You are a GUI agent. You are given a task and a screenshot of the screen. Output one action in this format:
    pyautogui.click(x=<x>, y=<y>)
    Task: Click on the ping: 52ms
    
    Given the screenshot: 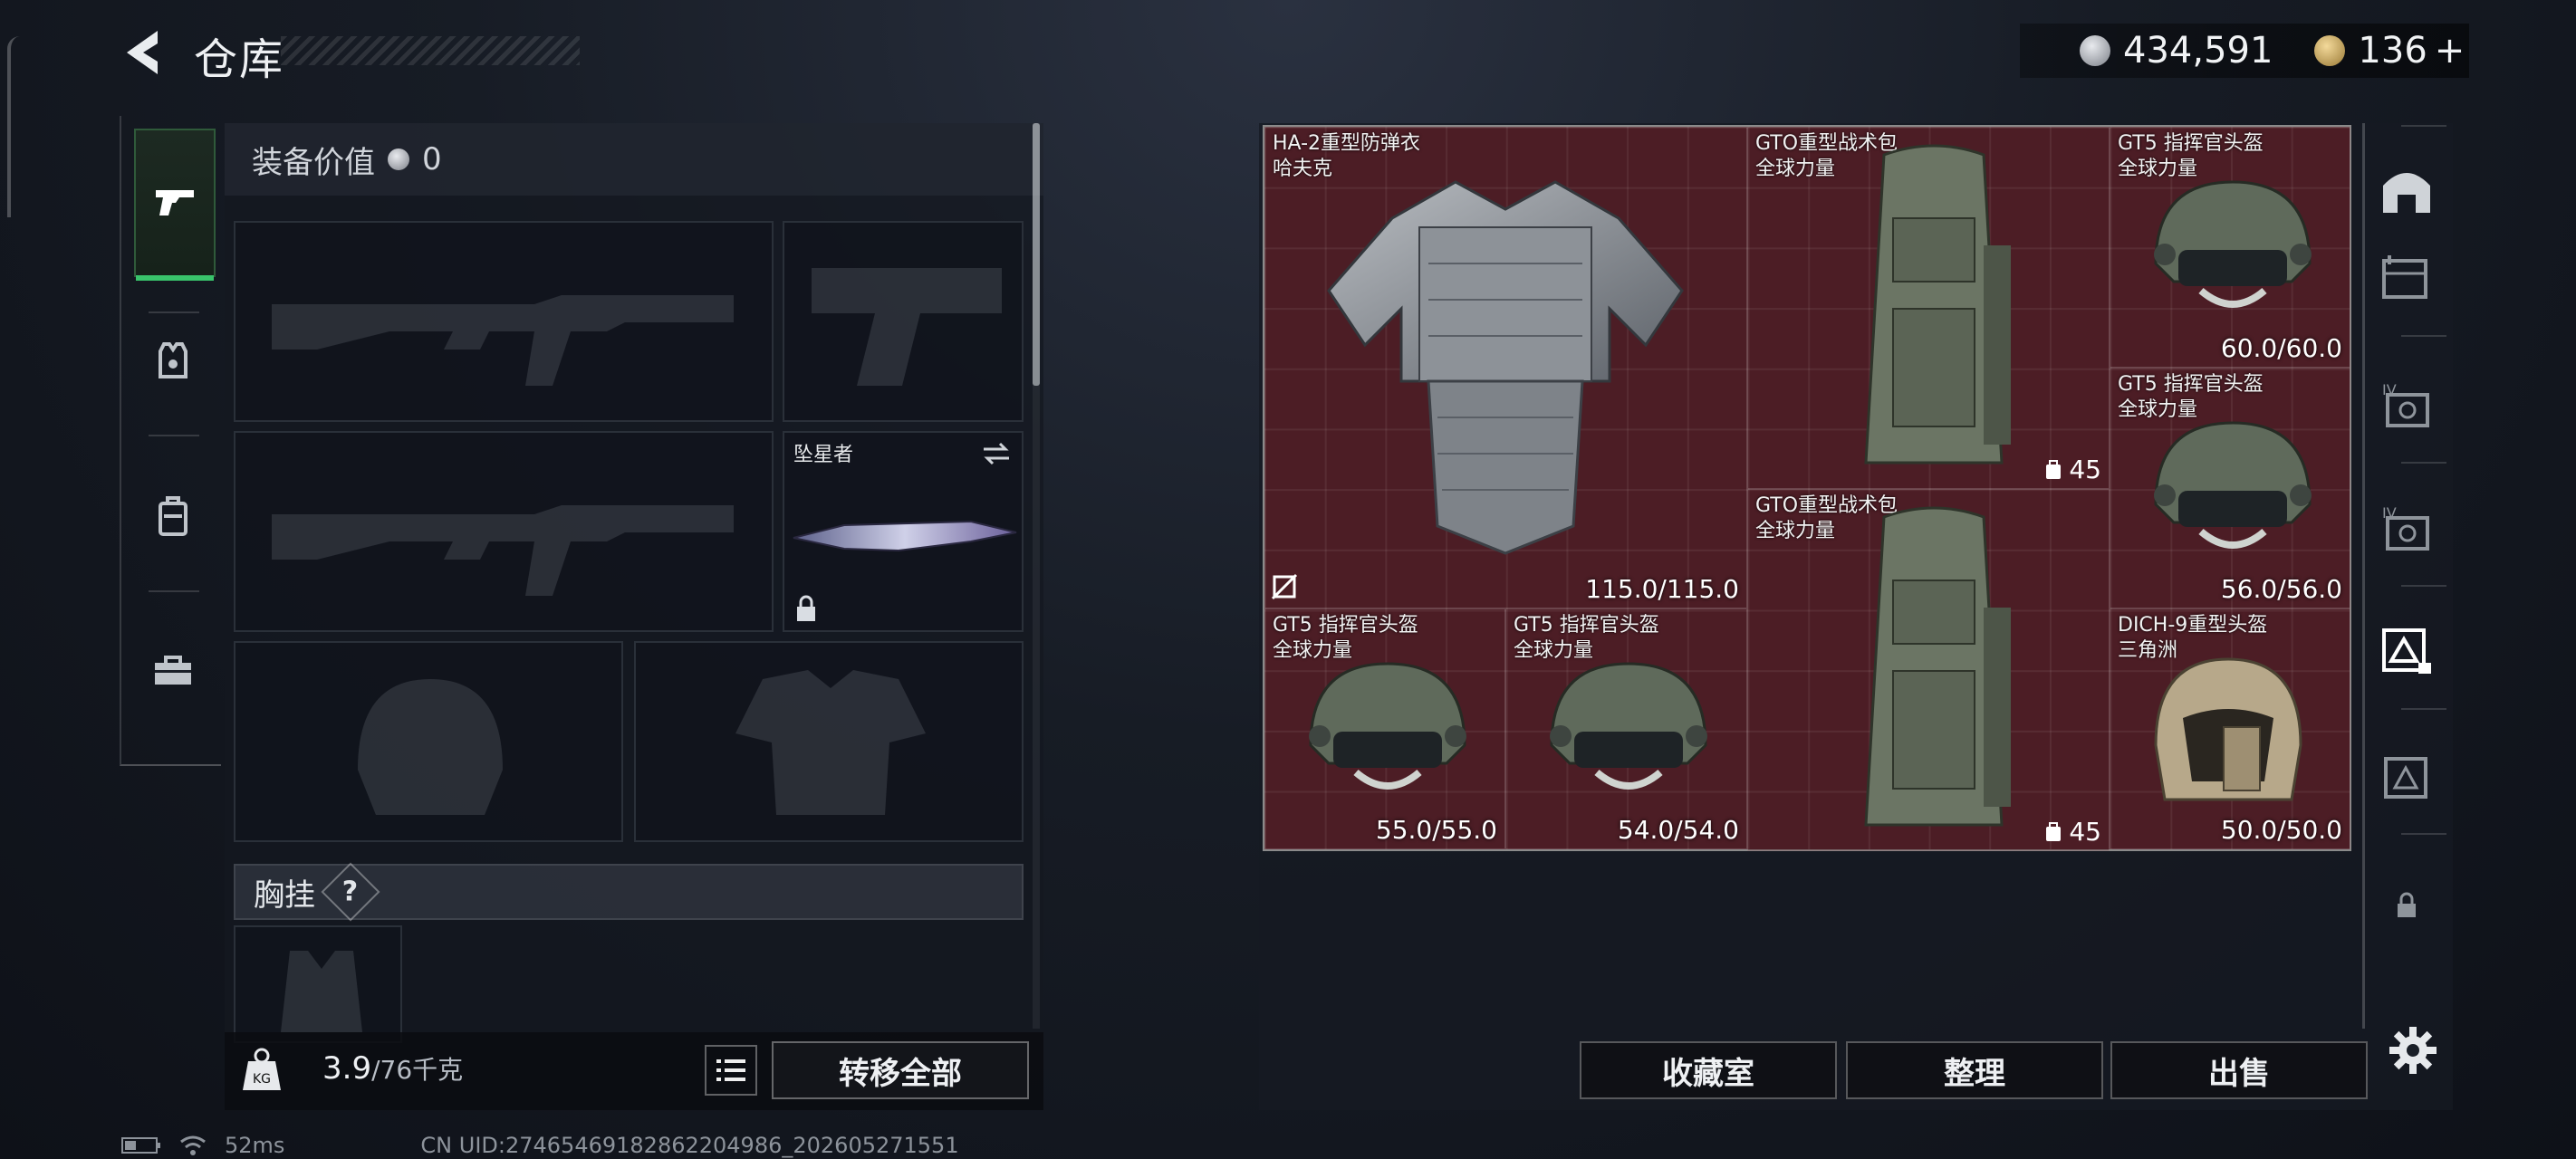 What is the action you would take?
    pyautogui.click(x=255, y=1145)
    